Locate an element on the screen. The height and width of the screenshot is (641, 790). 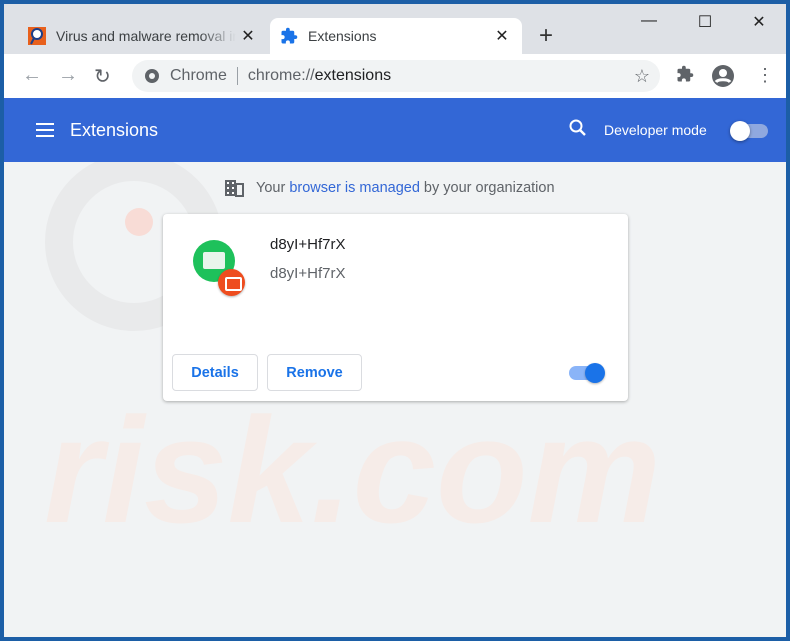
forward-icon: → is located at coordinates (68, 75).